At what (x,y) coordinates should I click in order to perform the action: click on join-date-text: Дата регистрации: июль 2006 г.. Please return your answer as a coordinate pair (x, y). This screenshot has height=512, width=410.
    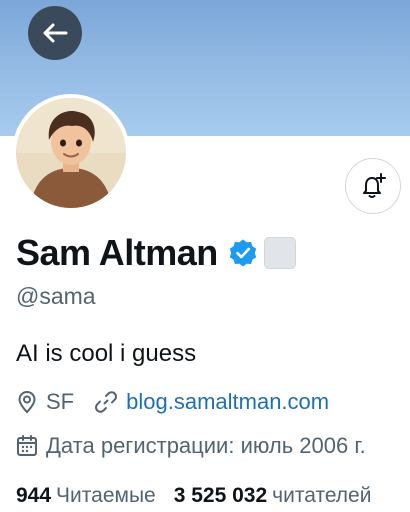
    Looking at the image, I should click on (206, 445).